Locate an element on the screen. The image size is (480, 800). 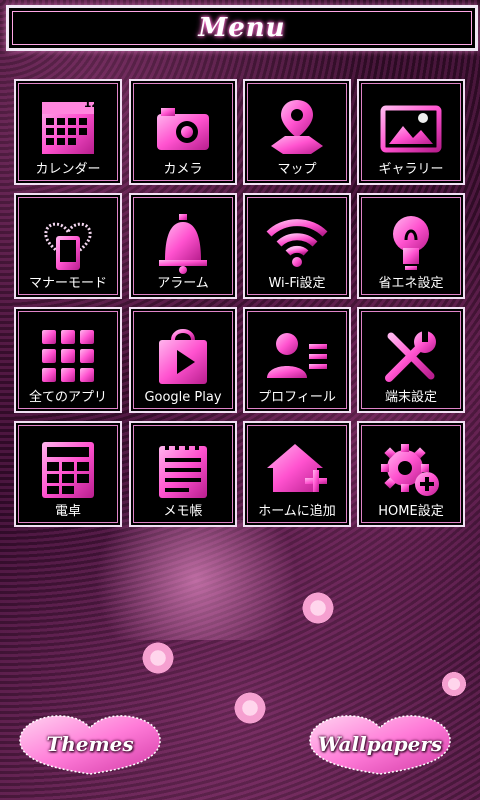
wallpapers-button-label: Wallpapers is located at coordinates (380, 744).